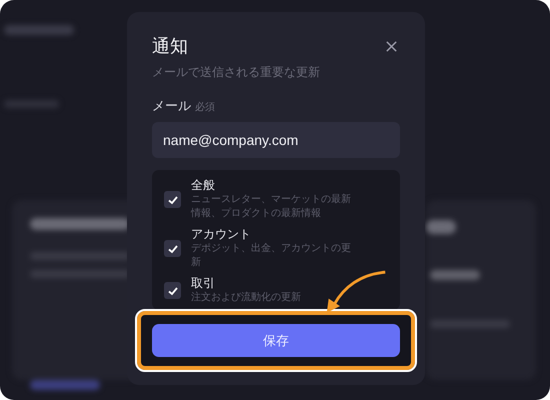 This screenshot has height=400, width=550. Describe the element at coordinates (236, 72) in the screenshot. I see `dialog-subtitle: メールで送信される重要な更新` at that location.